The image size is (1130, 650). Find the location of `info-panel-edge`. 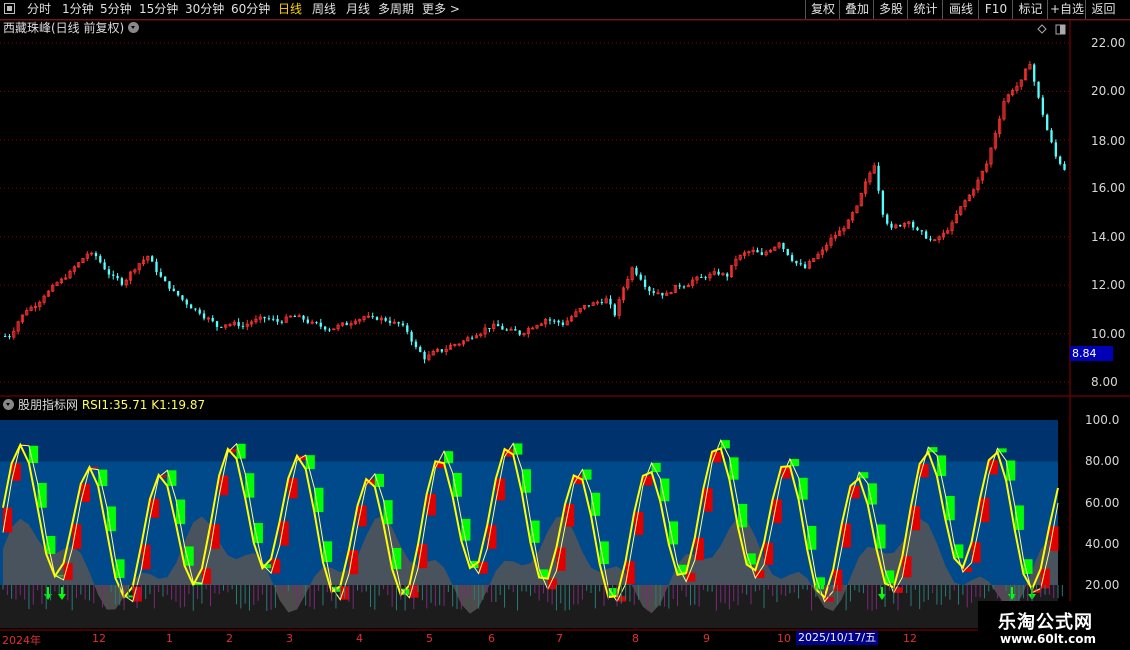

info-panel-edge is located at coordinates (1124, 210).